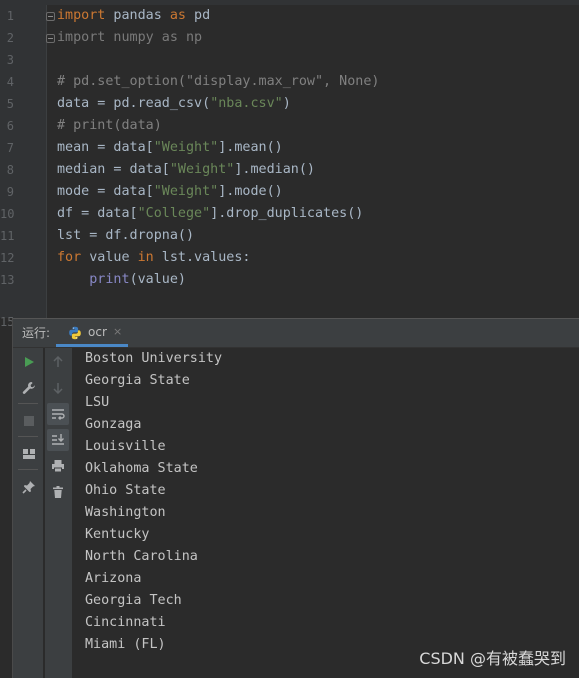  I want to click on stop-icon, so click(29, 421).